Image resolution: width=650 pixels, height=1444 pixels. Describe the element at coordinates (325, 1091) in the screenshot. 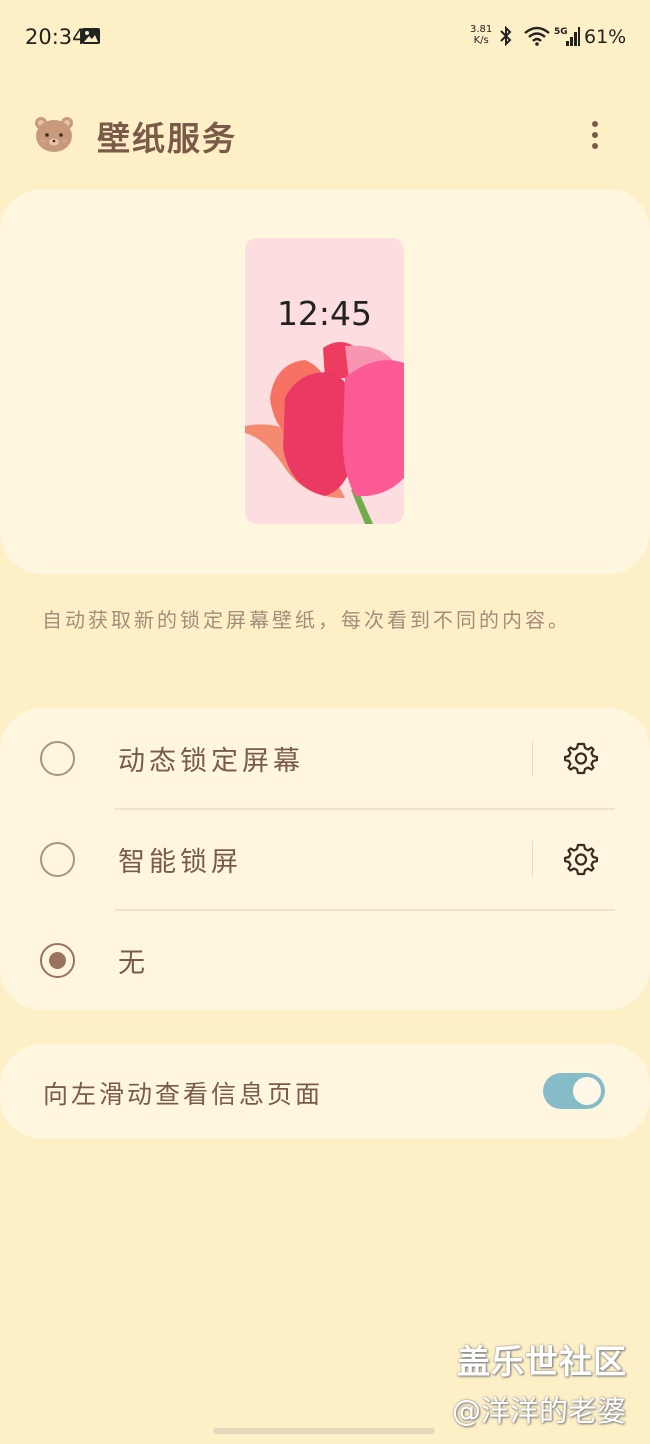

I see `swipe-info-setting: 向左滑动查看信息页面` at that location.